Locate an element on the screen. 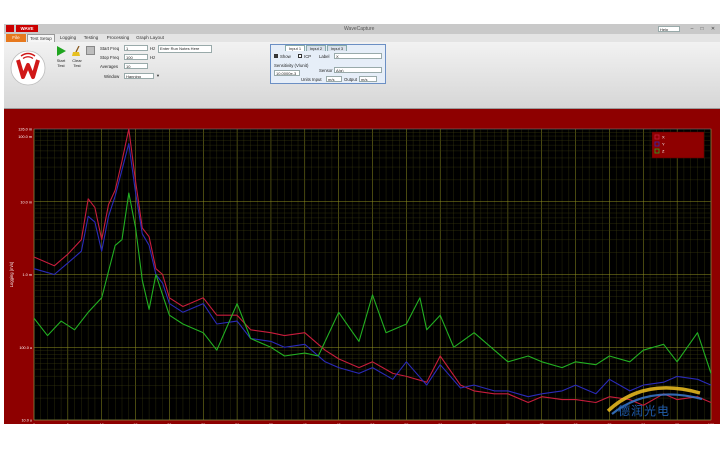  logo-wordmark: WAVE is located at coordinates (27, 28).